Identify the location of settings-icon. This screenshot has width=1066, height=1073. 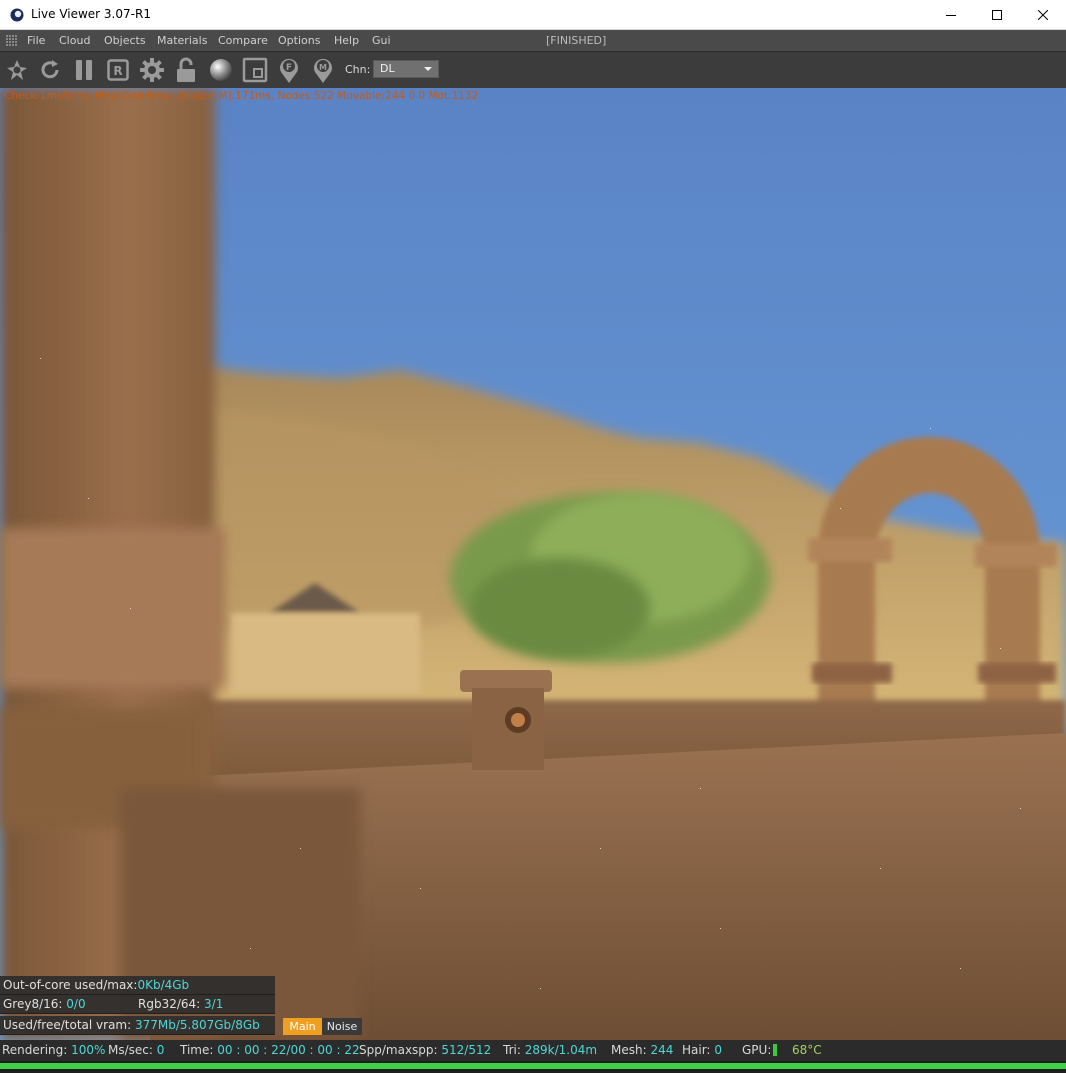
(152, 70).